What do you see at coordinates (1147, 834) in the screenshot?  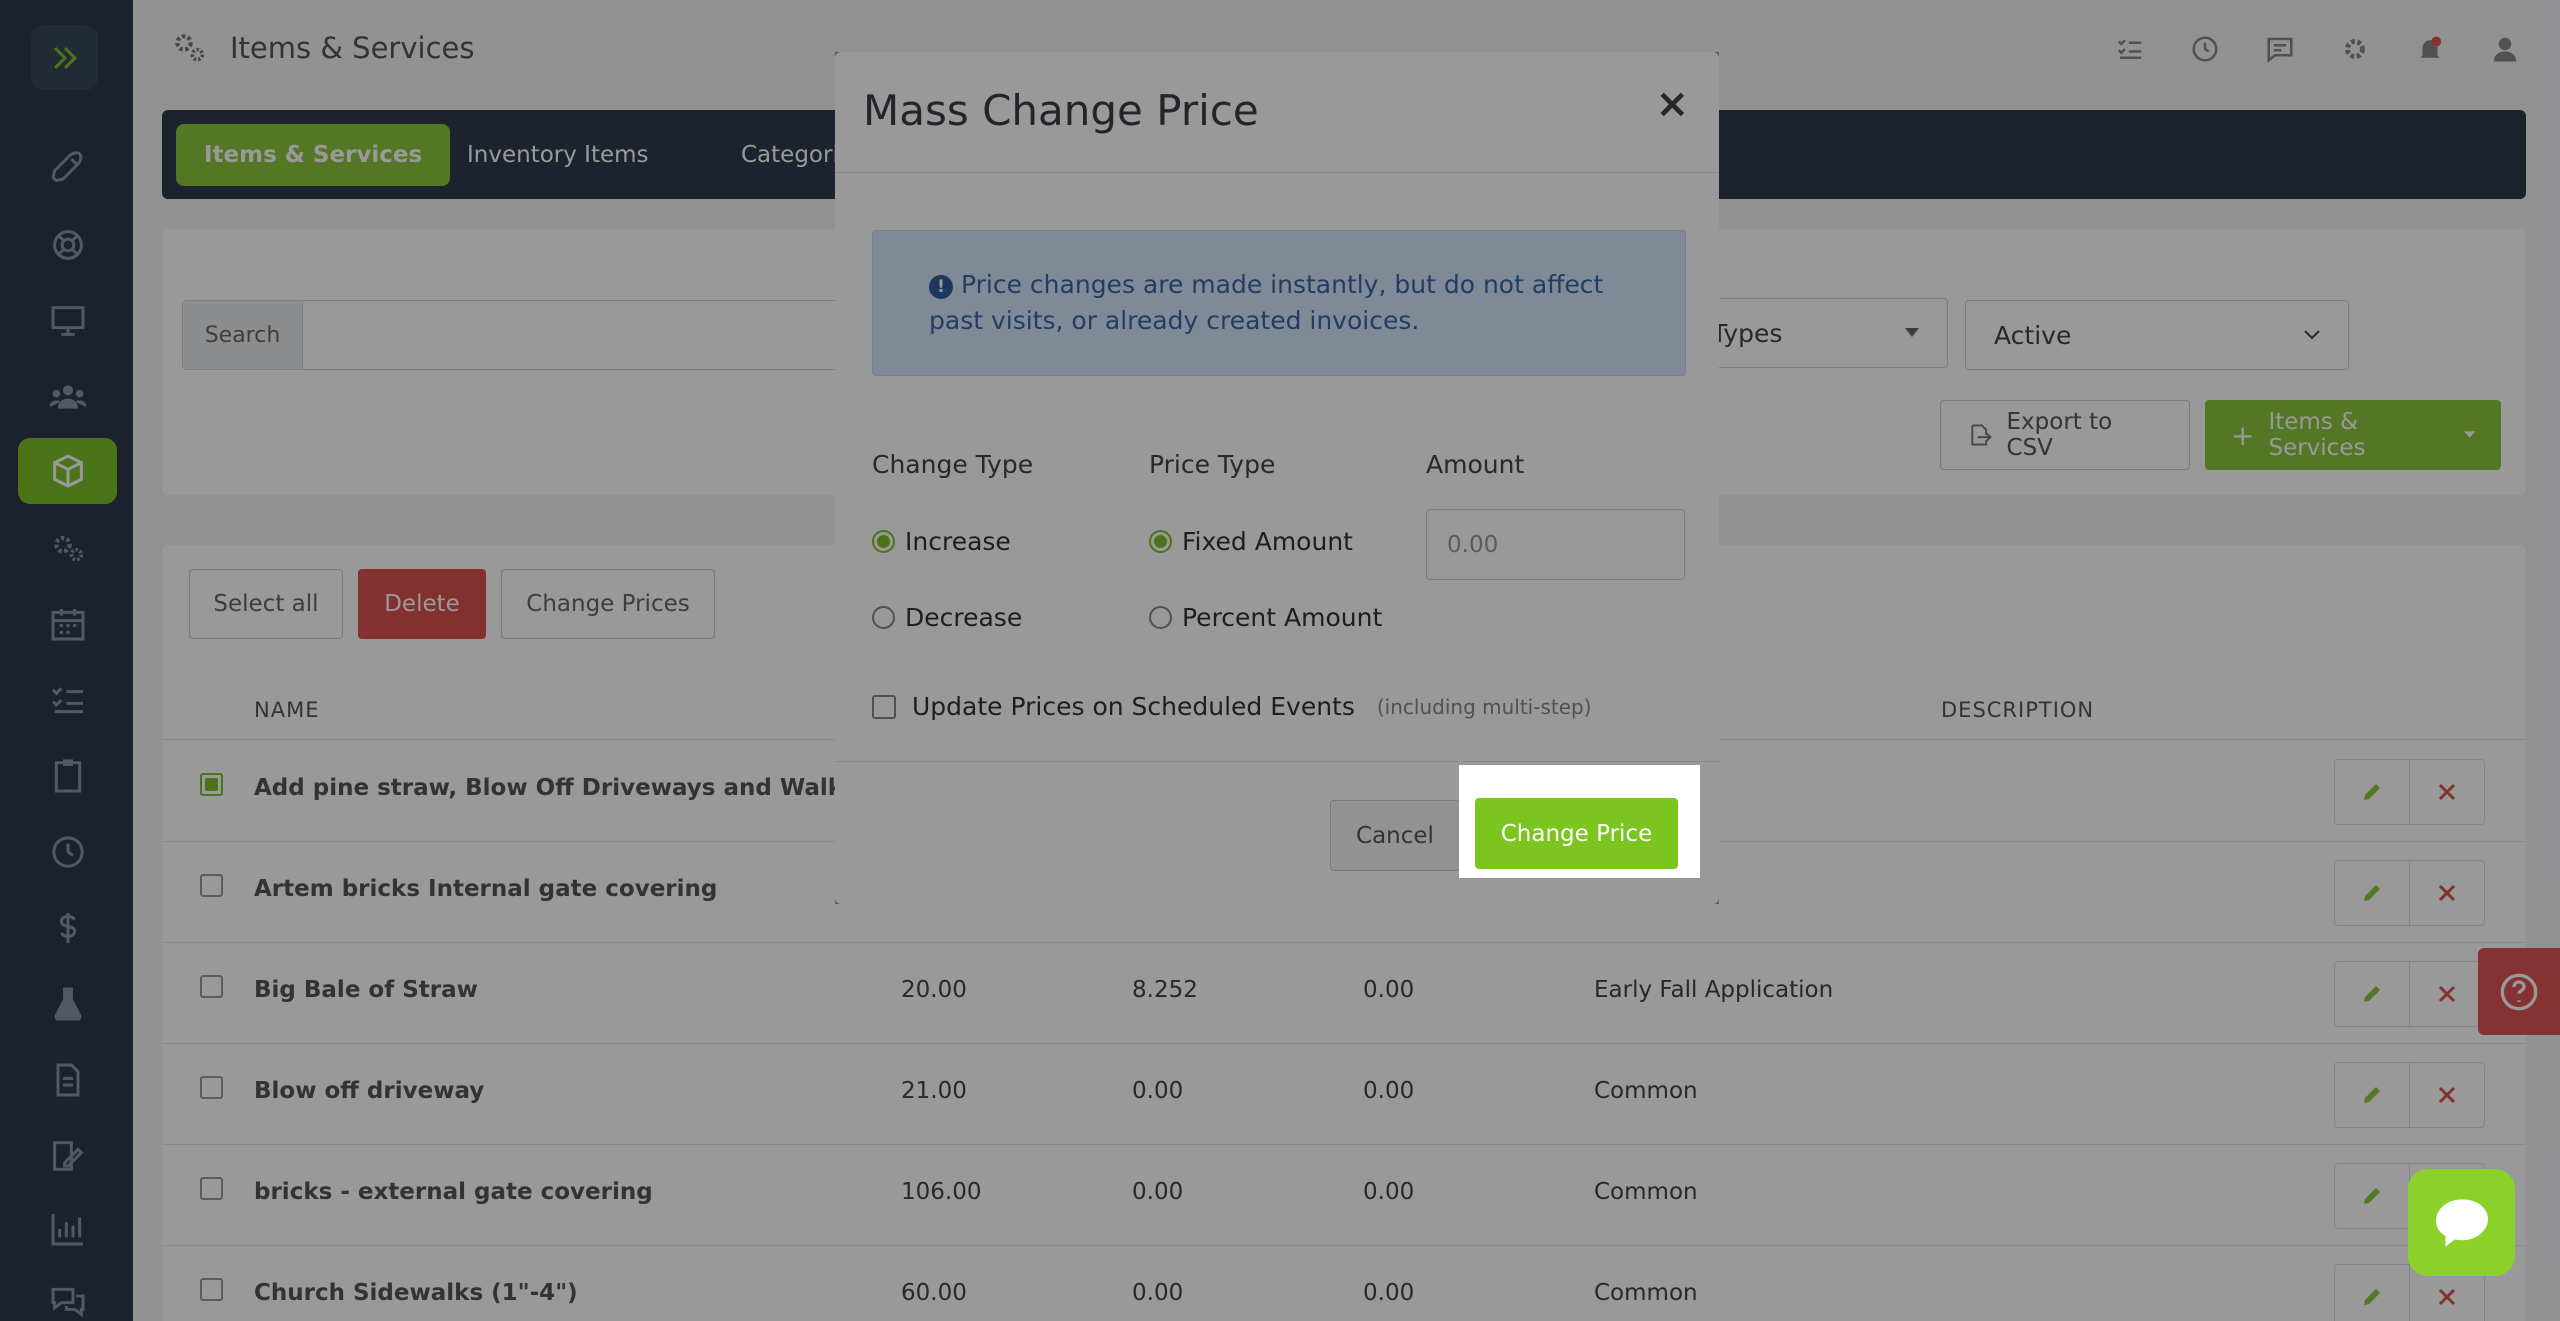 I see `modal-dim-left` at bounding box center [1147, 834].